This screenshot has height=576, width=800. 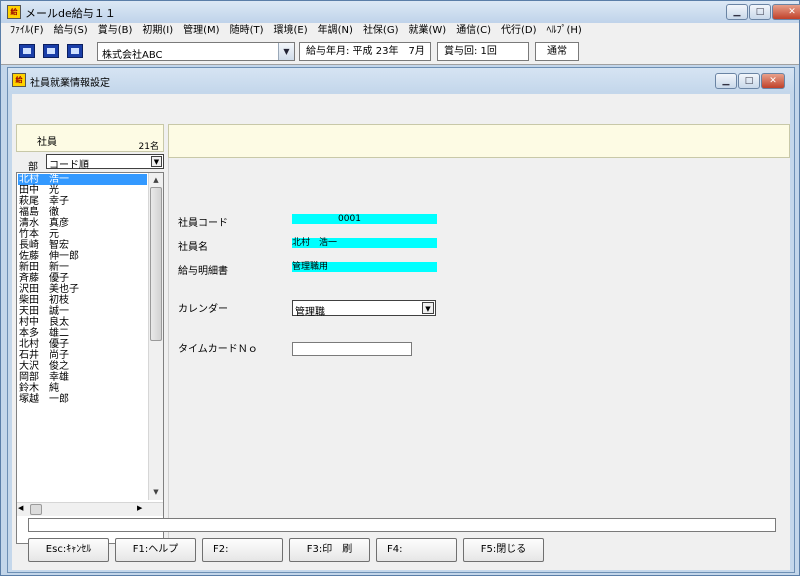 I want to click on payslip-value: 管理職用, so click(x=364, y=267).